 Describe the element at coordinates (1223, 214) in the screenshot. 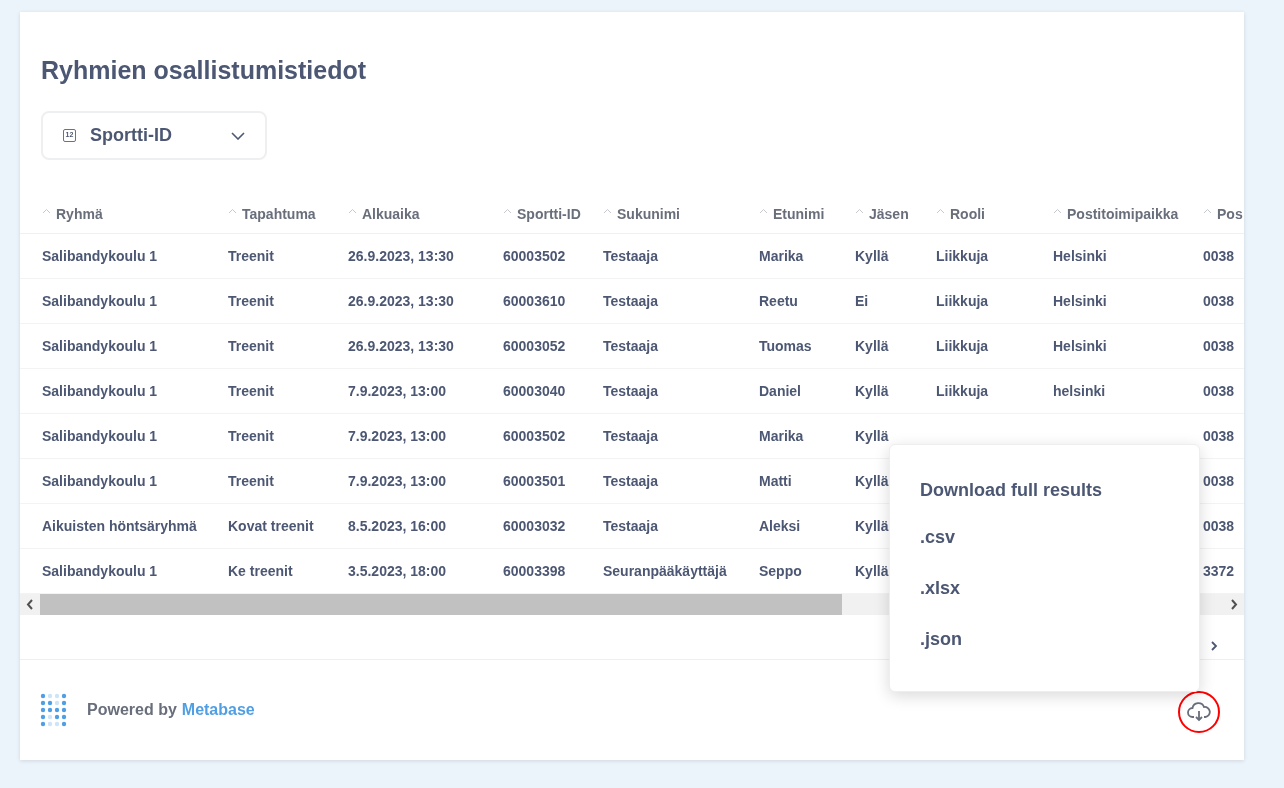

I see `column-header: Pos` at that location.